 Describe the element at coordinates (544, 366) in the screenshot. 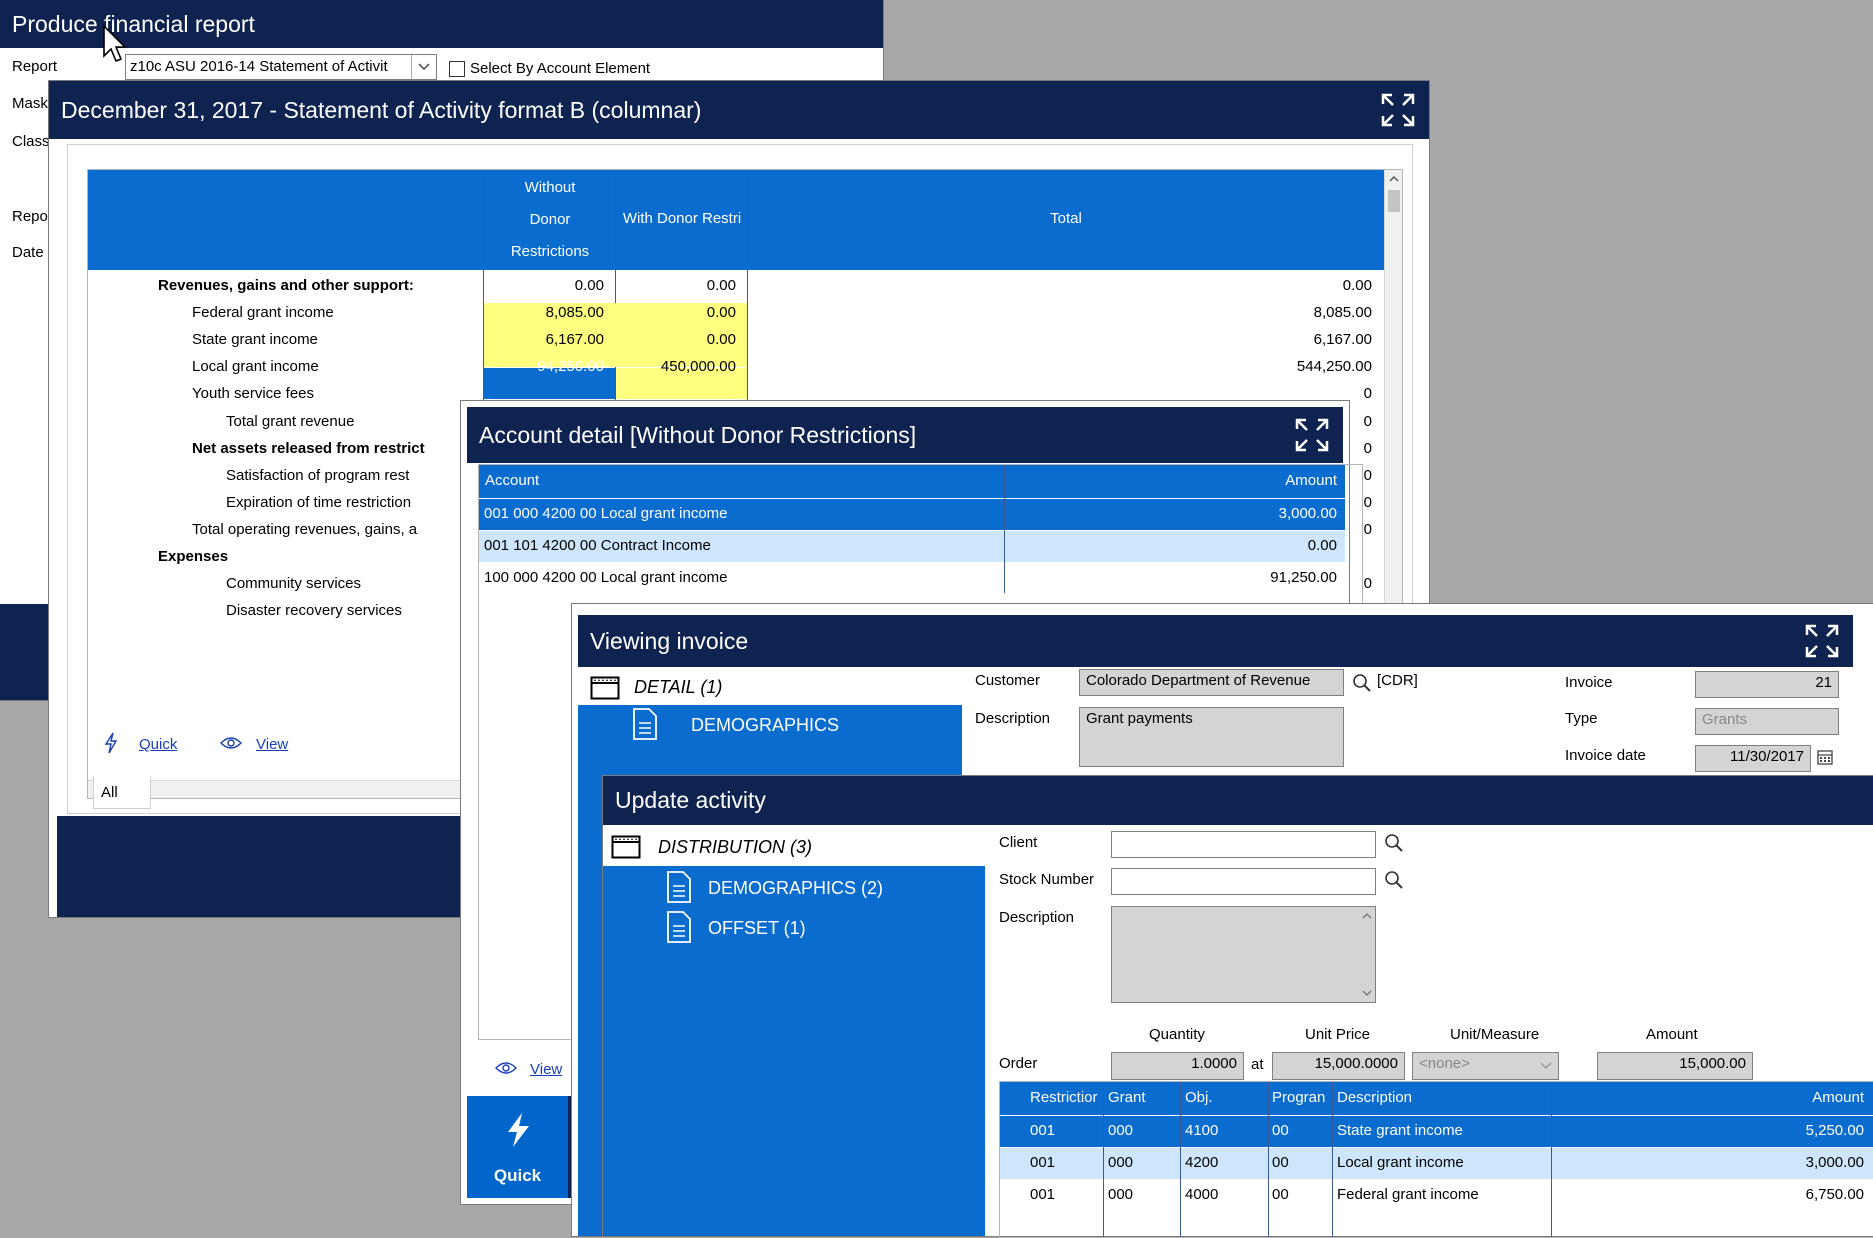

I see `statement-cell-without: 94,250.00` at that location.